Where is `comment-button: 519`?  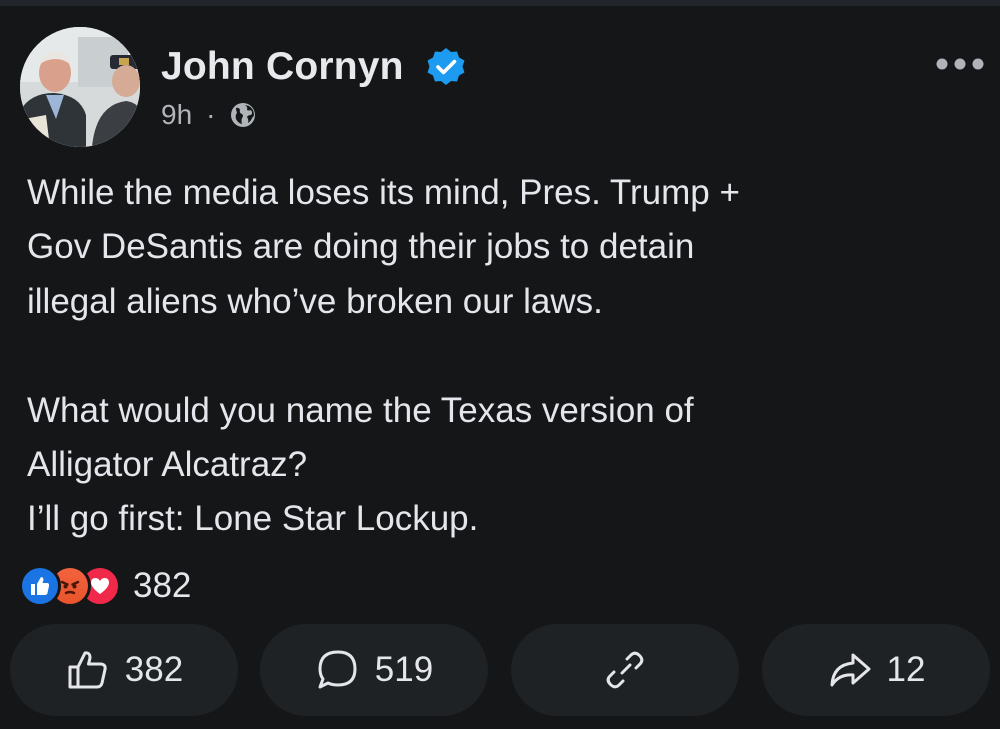
comment-button: 519 is located at coordinates (374, 670).